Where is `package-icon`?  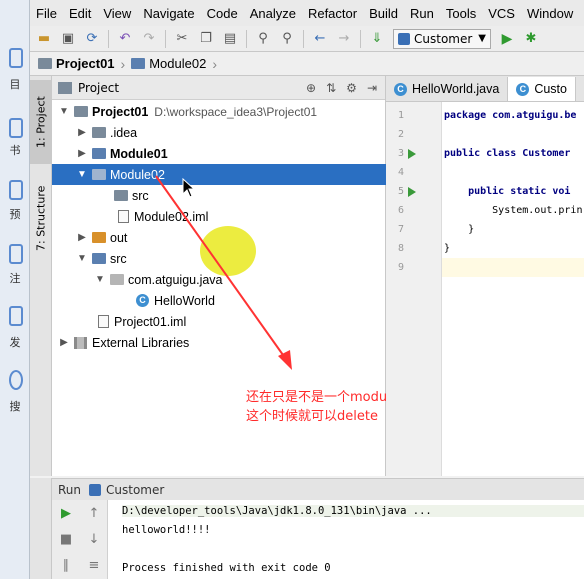
package-icon is located at coordinates (117, 279).